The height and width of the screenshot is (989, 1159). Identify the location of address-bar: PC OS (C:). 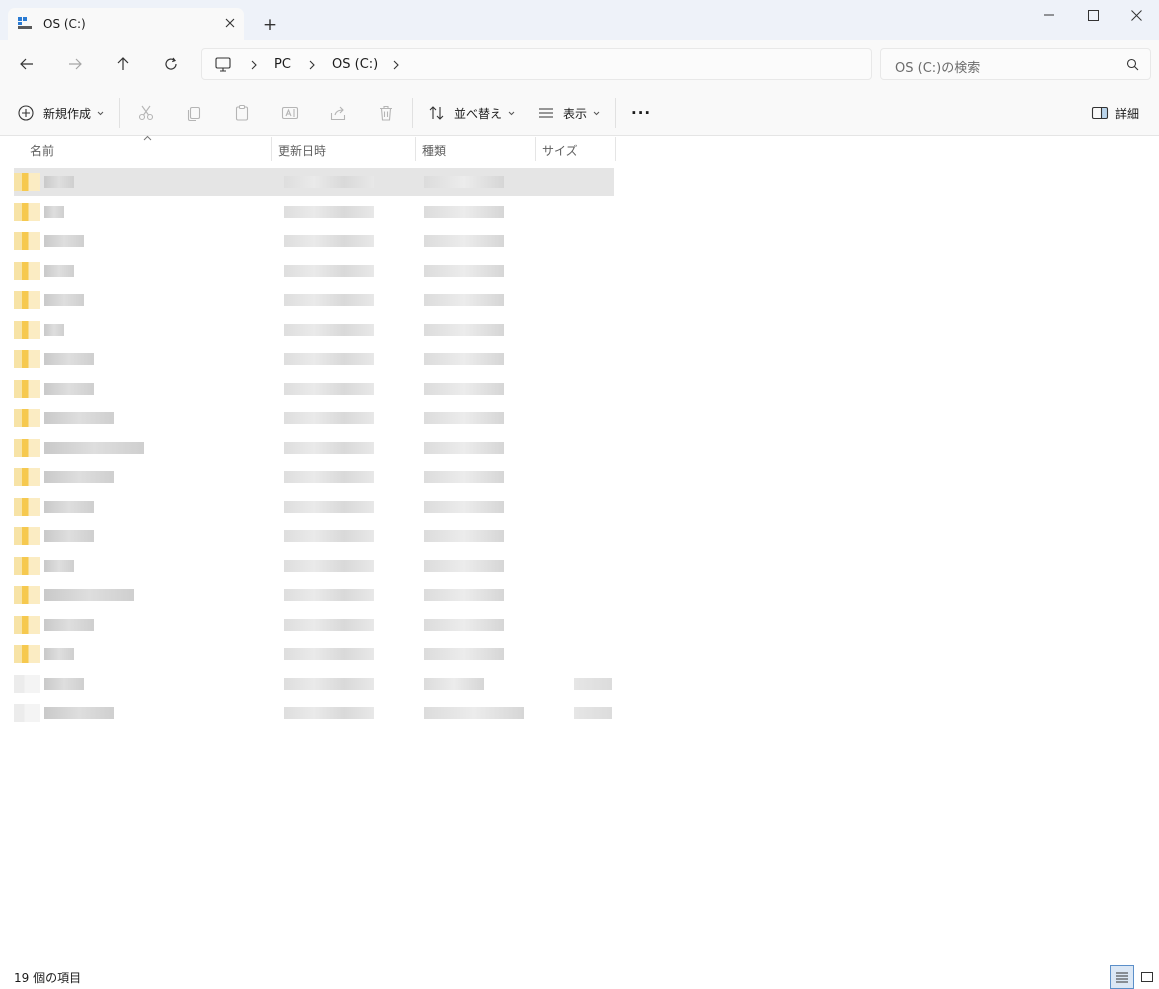
(536, 64).